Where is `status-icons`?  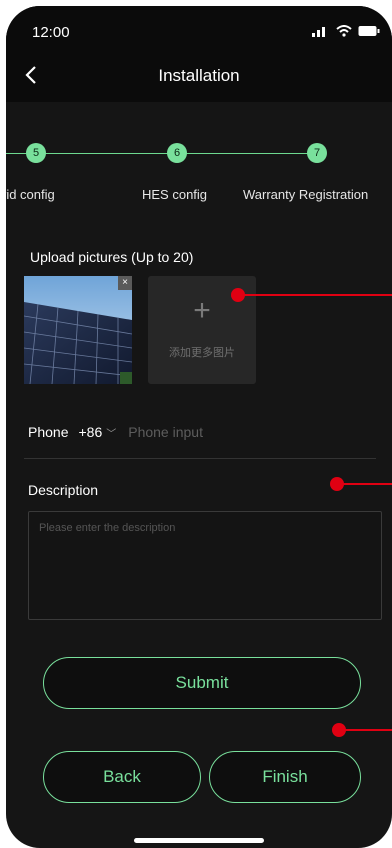 status-icons is located at coordinates (346, 31).